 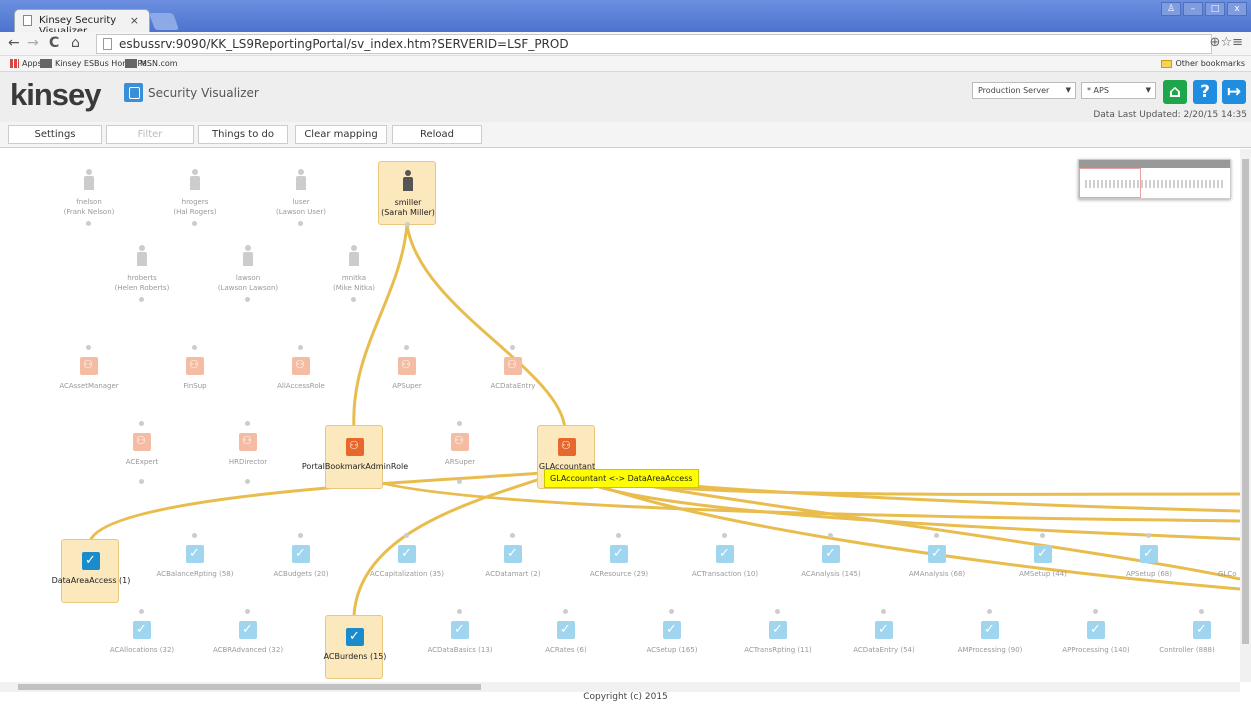 I want to click on bookmark-apps: Apps, so click(x=26, y=63).